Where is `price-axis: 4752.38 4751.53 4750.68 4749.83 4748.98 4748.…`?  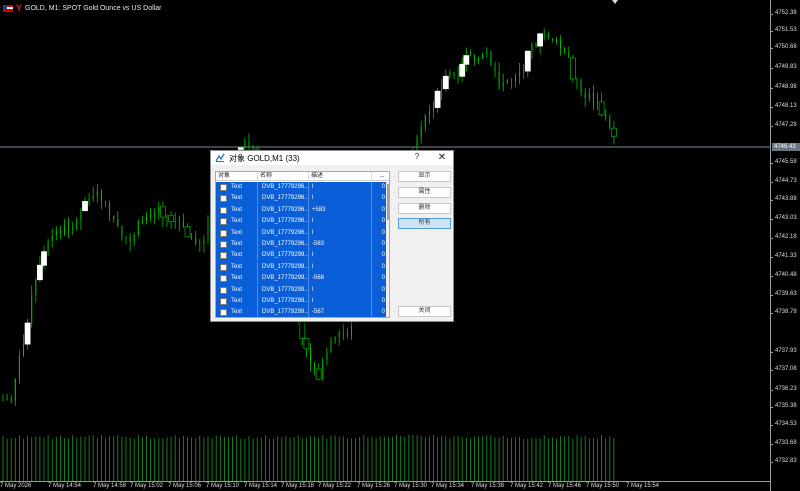 price-axis: 4752.38 4751.53 4750.68 4749.83 4748.98 4748.… is located at coordinates (785, 245).